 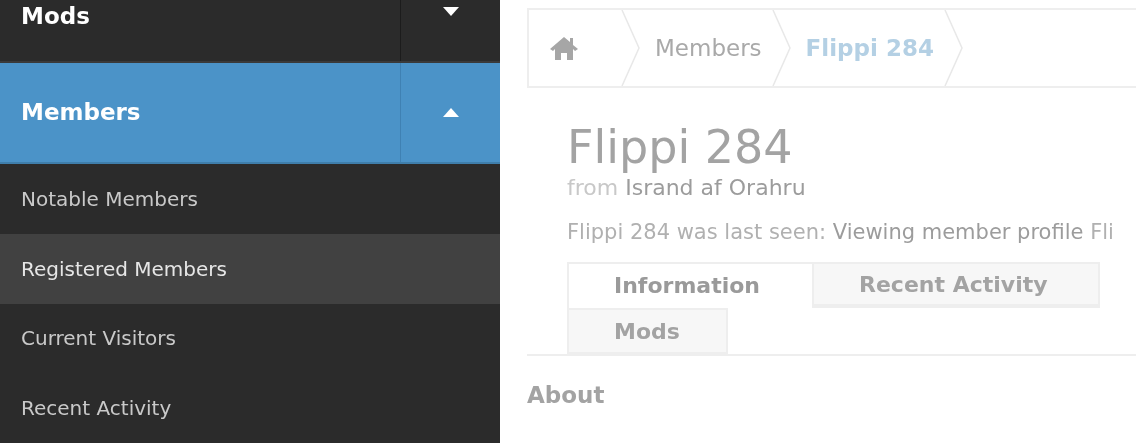 What do you see at coordinates (706, 48) in the screenshot?
I see `breadcrumb-link: Members` at bounding box center [706, 48].